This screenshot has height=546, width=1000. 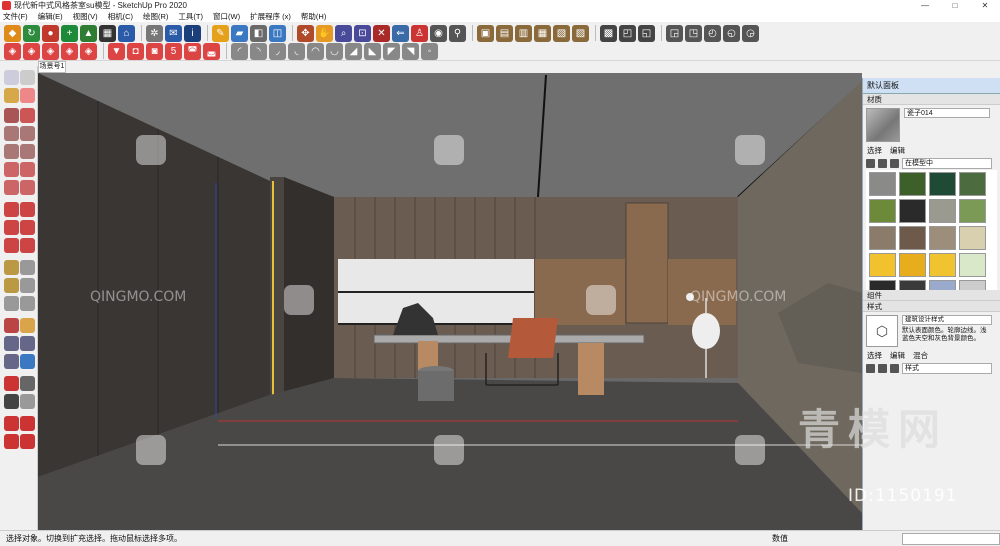 What do you see at coordinates (11, 303) in the screenshot?
I see `axes-icon` at bounding box center [11, 303].